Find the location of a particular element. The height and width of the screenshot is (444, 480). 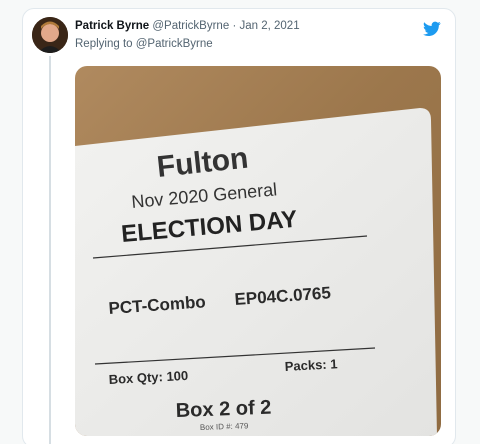

replying-to: Replying to @PatrickByrne is located at coordinates (144, 44).